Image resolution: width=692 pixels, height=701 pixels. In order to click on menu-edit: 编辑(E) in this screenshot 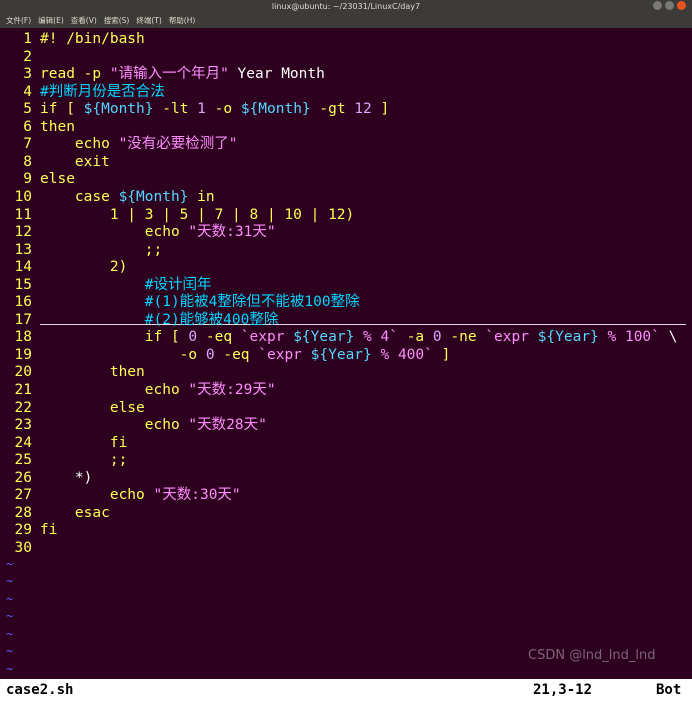, I will do `click(51, 20)`.